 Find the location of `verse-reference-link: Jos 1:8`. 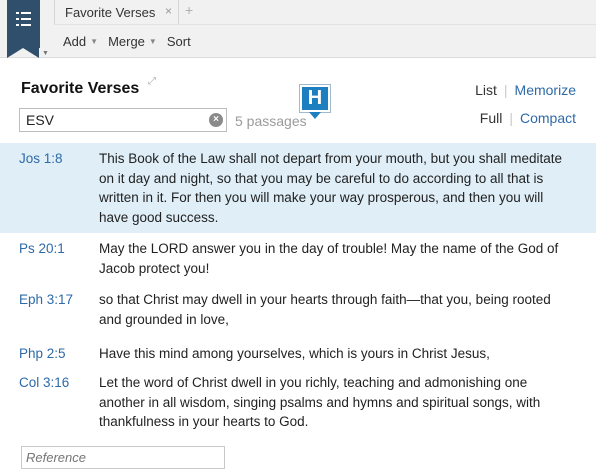

verse-reference-link: Jos 1:8 is located at coordinates (49, 187).